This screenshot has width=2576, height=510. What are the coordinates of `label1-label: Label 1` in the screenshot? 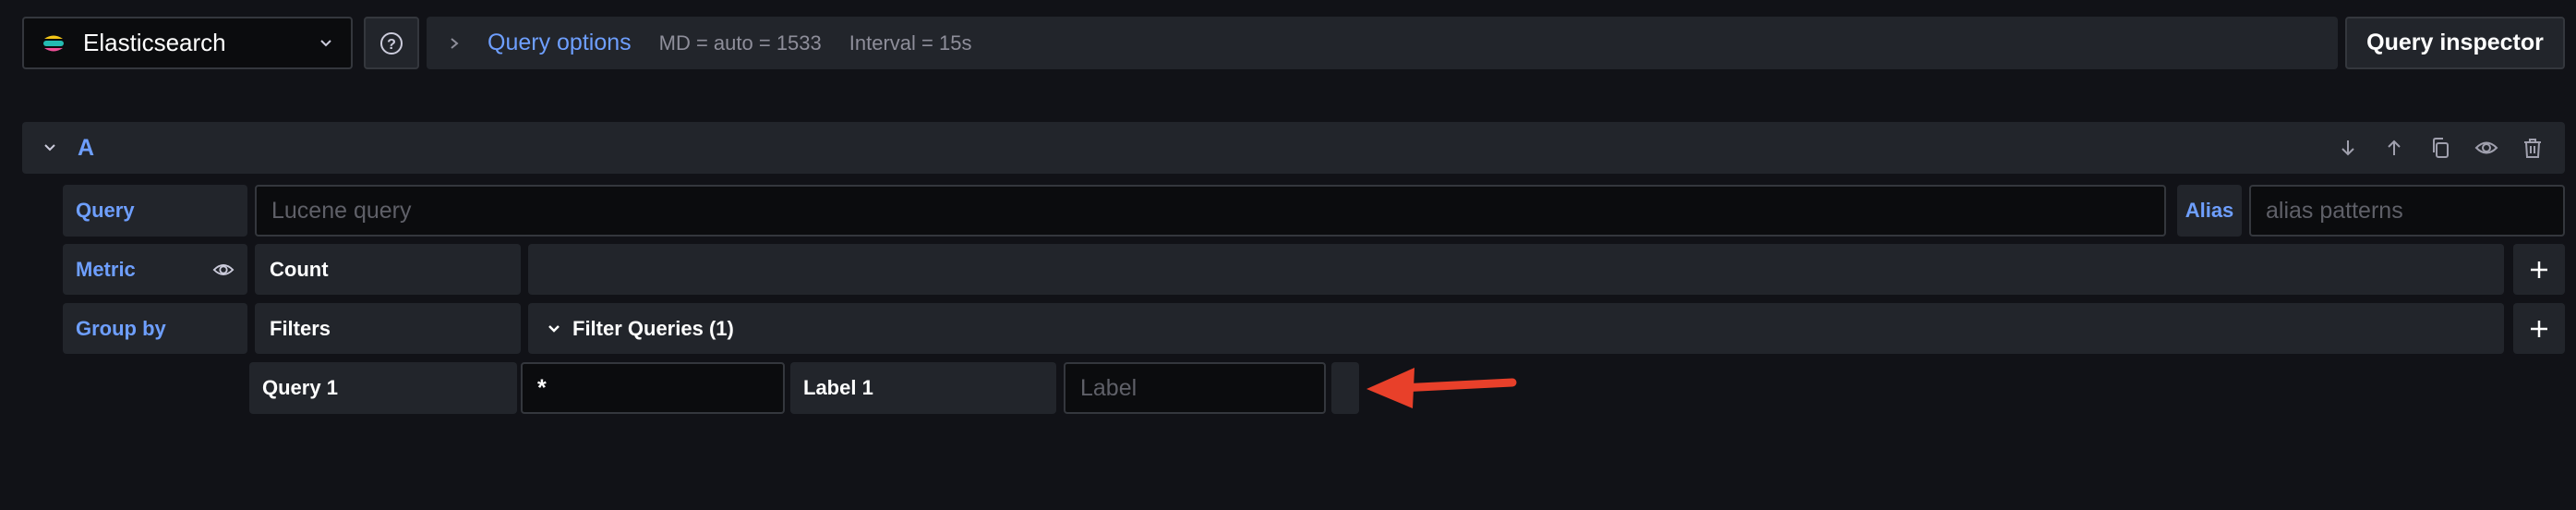 It's located at (838, 387).